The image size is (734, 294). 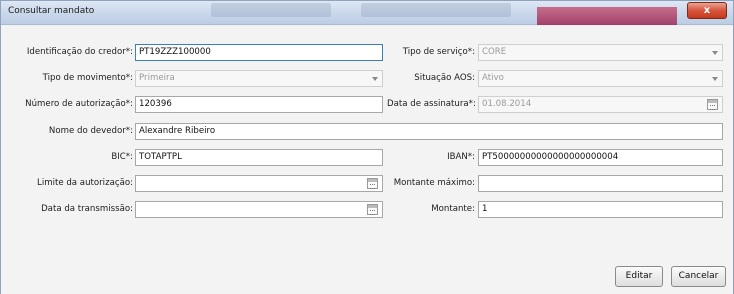 What do you see at coordinates (259, 183) in the screenshot?
I see `limite-autorizacao-field` at bounding box center [259, 183].